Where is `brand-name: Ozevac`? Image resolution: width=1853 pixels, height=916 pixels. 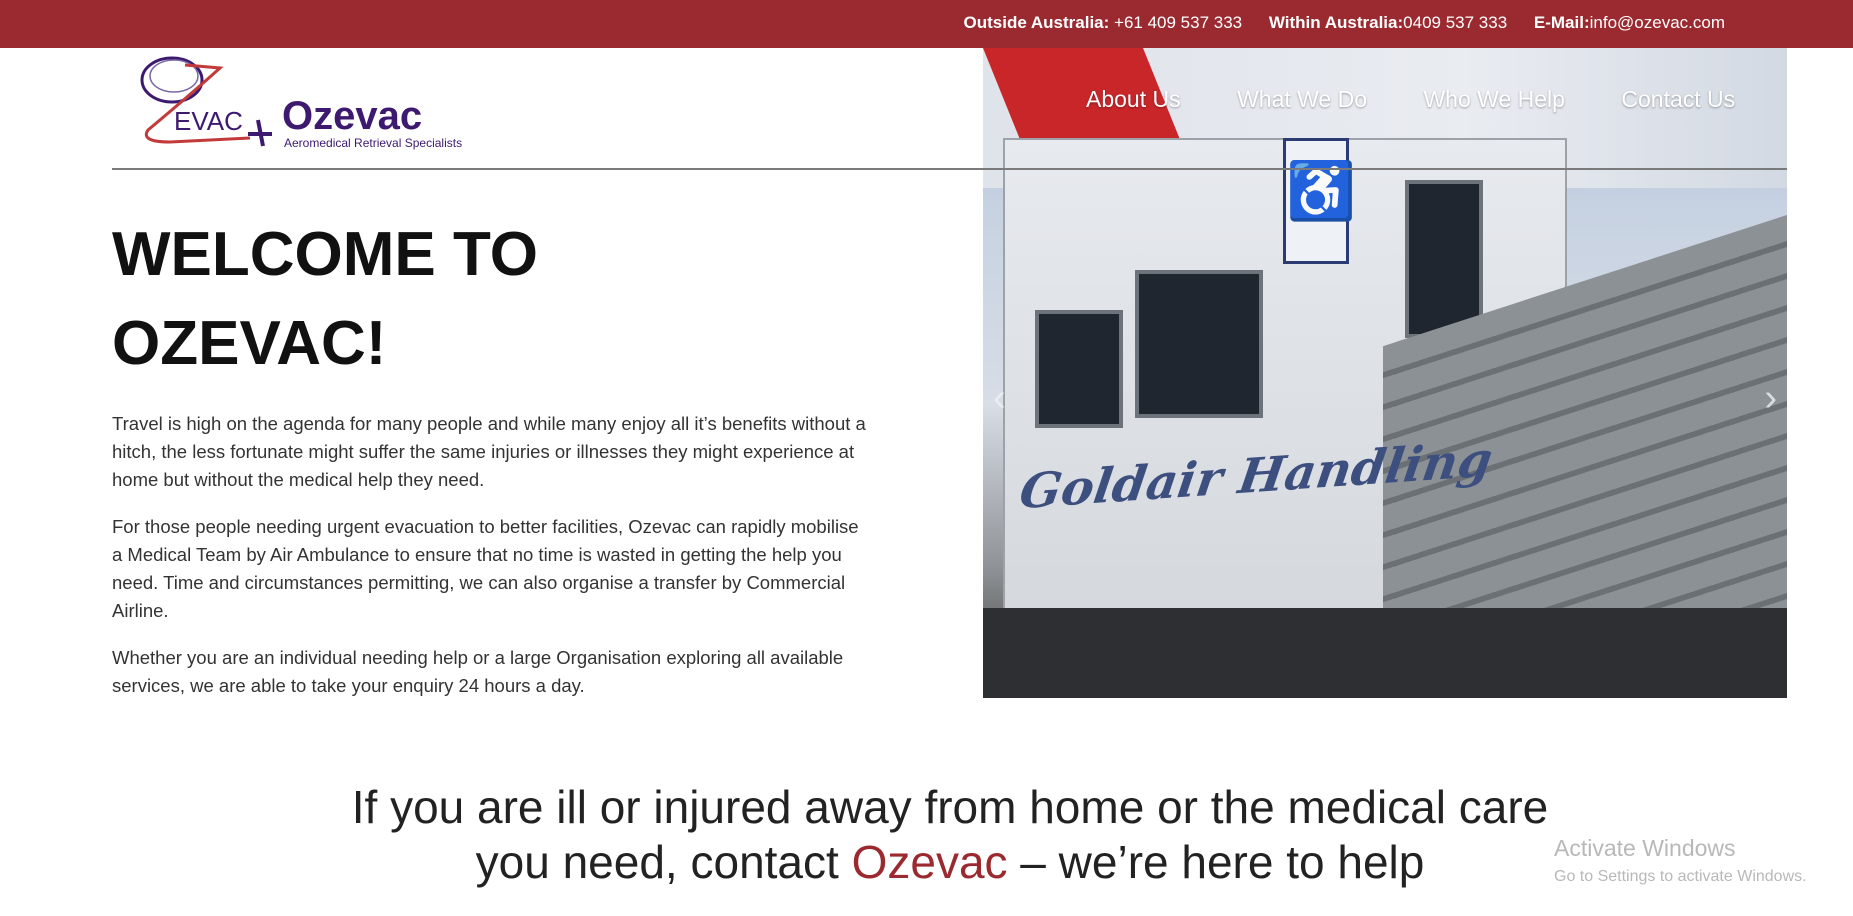
brand-name: Ozevac is located at coordinates (352, 116).